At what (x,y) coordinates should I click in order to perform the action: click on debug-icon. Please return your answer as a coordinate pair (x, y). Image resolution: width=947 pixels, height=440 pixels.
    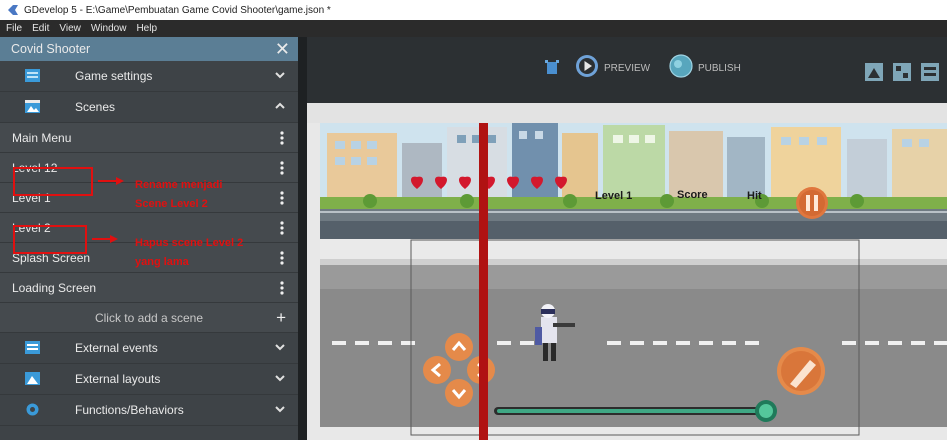
    Looking at the image, I should click on (552, 67).